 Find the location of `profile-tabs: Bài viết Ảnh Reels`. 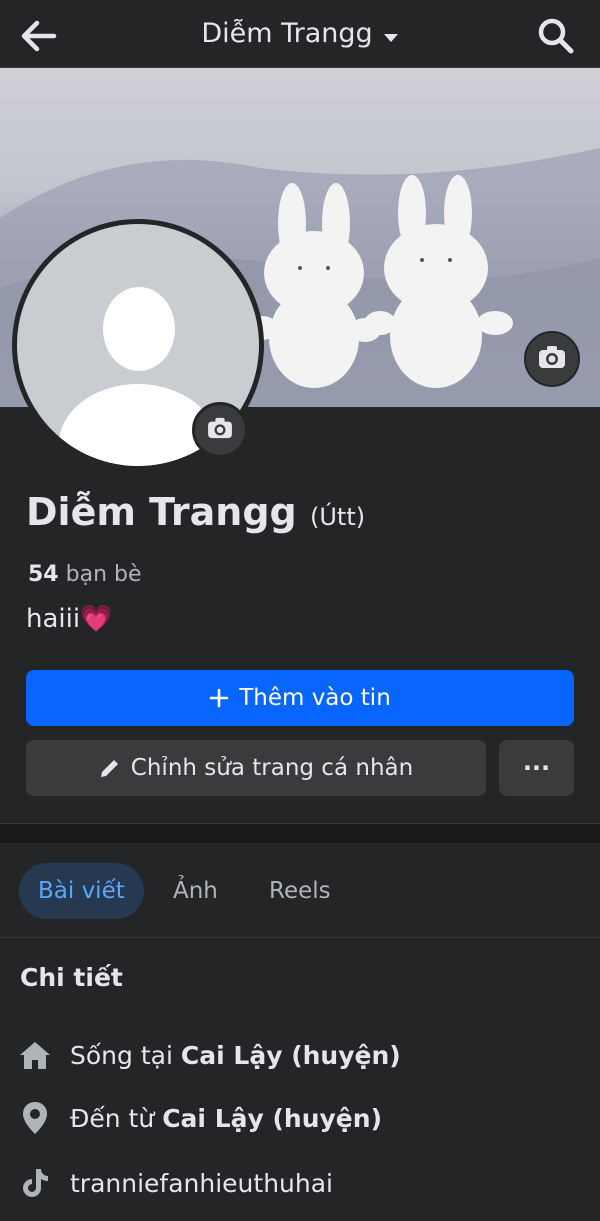

profile-tabs: Bài viết Ảnh Reels is located at coordinates (300, 890).